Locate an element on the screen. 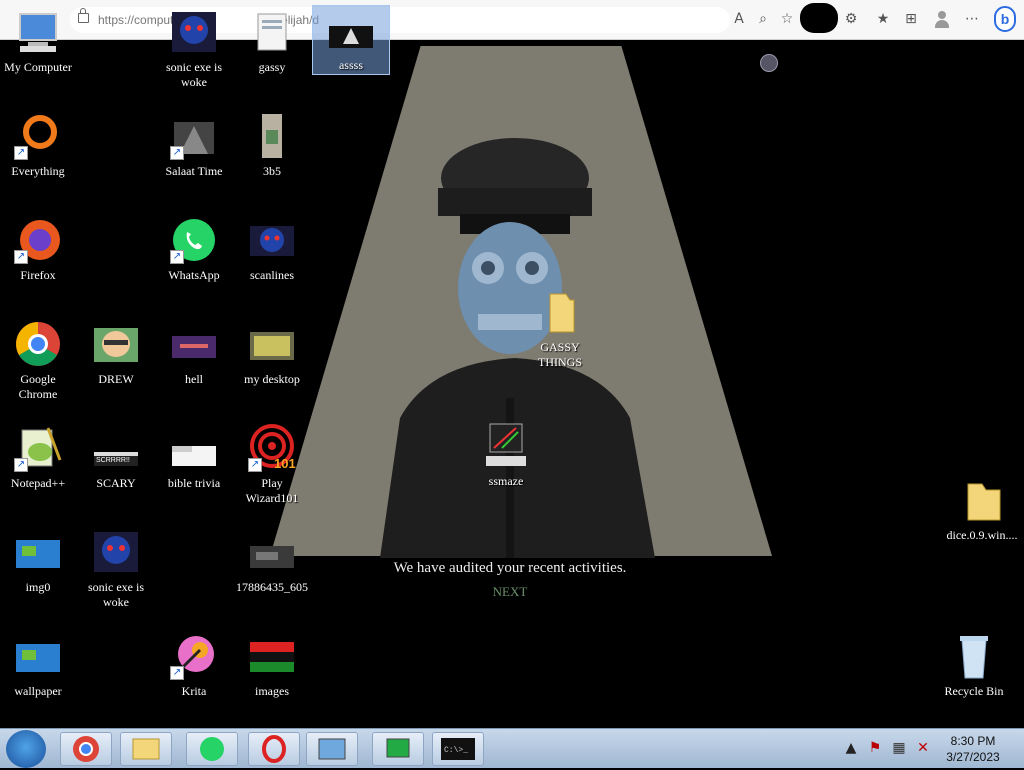 The height and width of the screenshot is (770, 1024). bing-icon: b is located at coordinates (1005, 19).